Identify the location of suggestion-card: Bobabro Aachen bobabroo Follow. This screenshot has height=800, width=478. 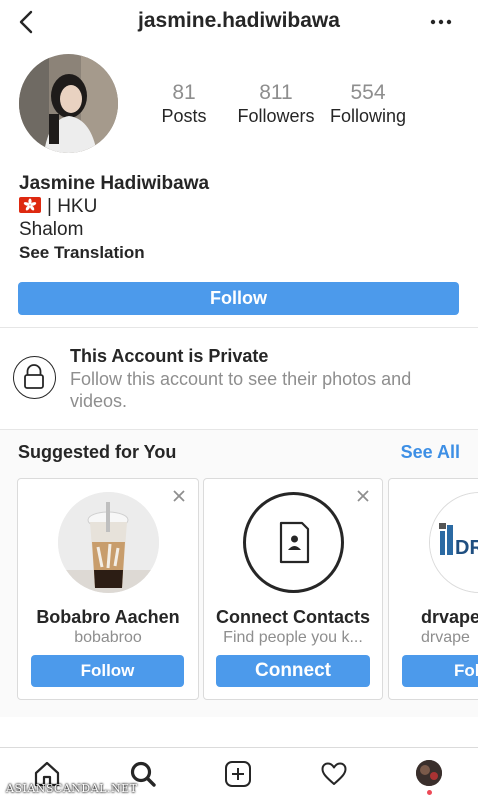
(108, 589).